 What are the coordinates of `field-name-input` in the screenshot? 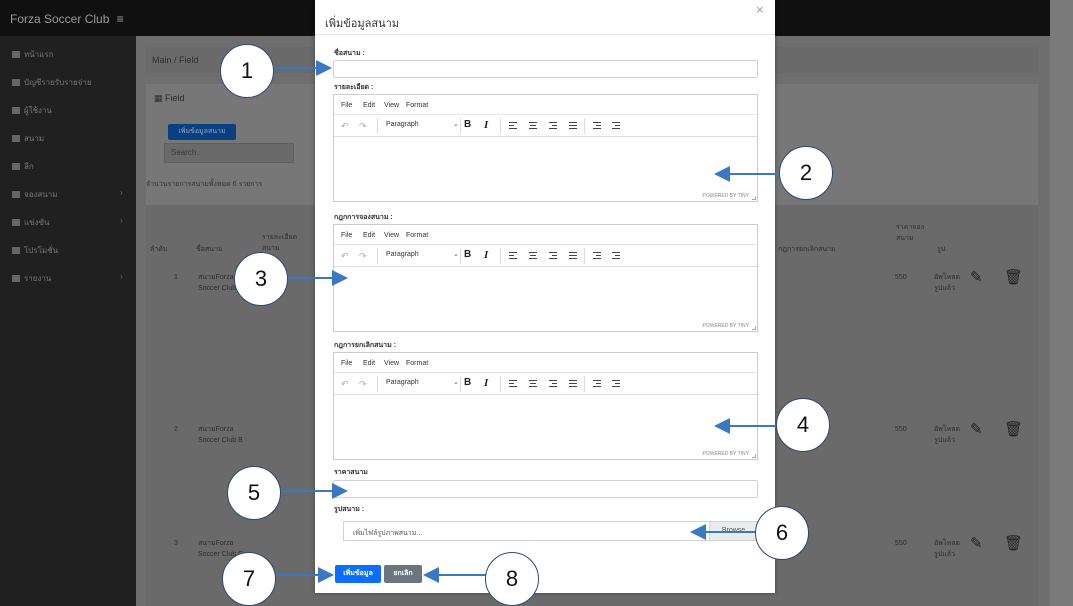 It's located at (545, 69).